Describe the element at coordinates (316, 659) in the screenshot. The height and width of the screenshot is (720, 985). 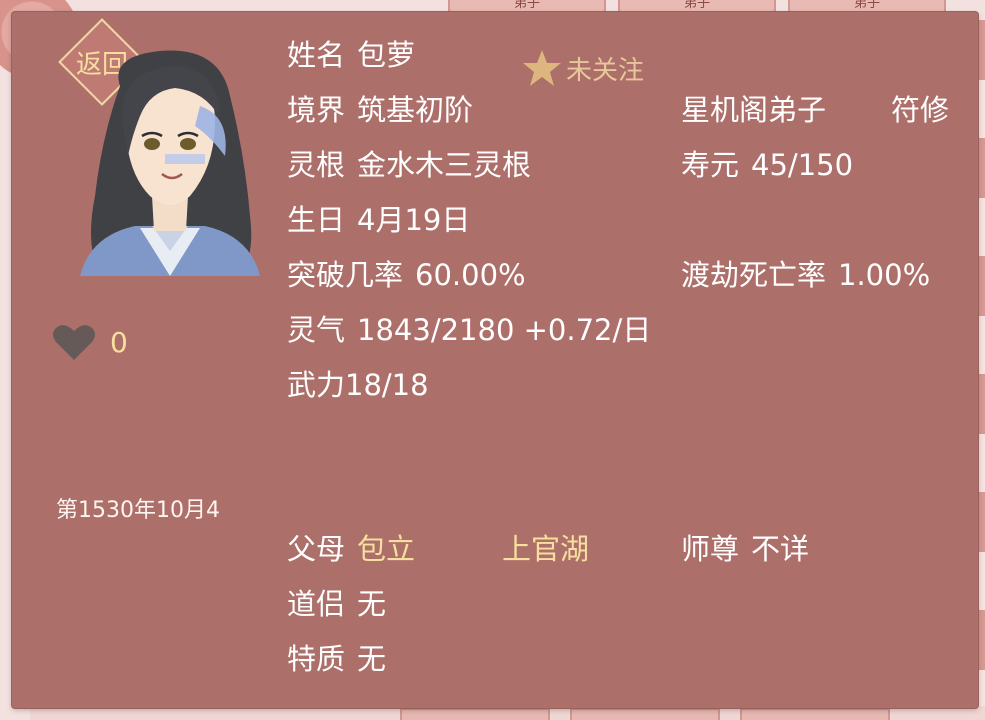
I see `traits-label: 特质` at that location.